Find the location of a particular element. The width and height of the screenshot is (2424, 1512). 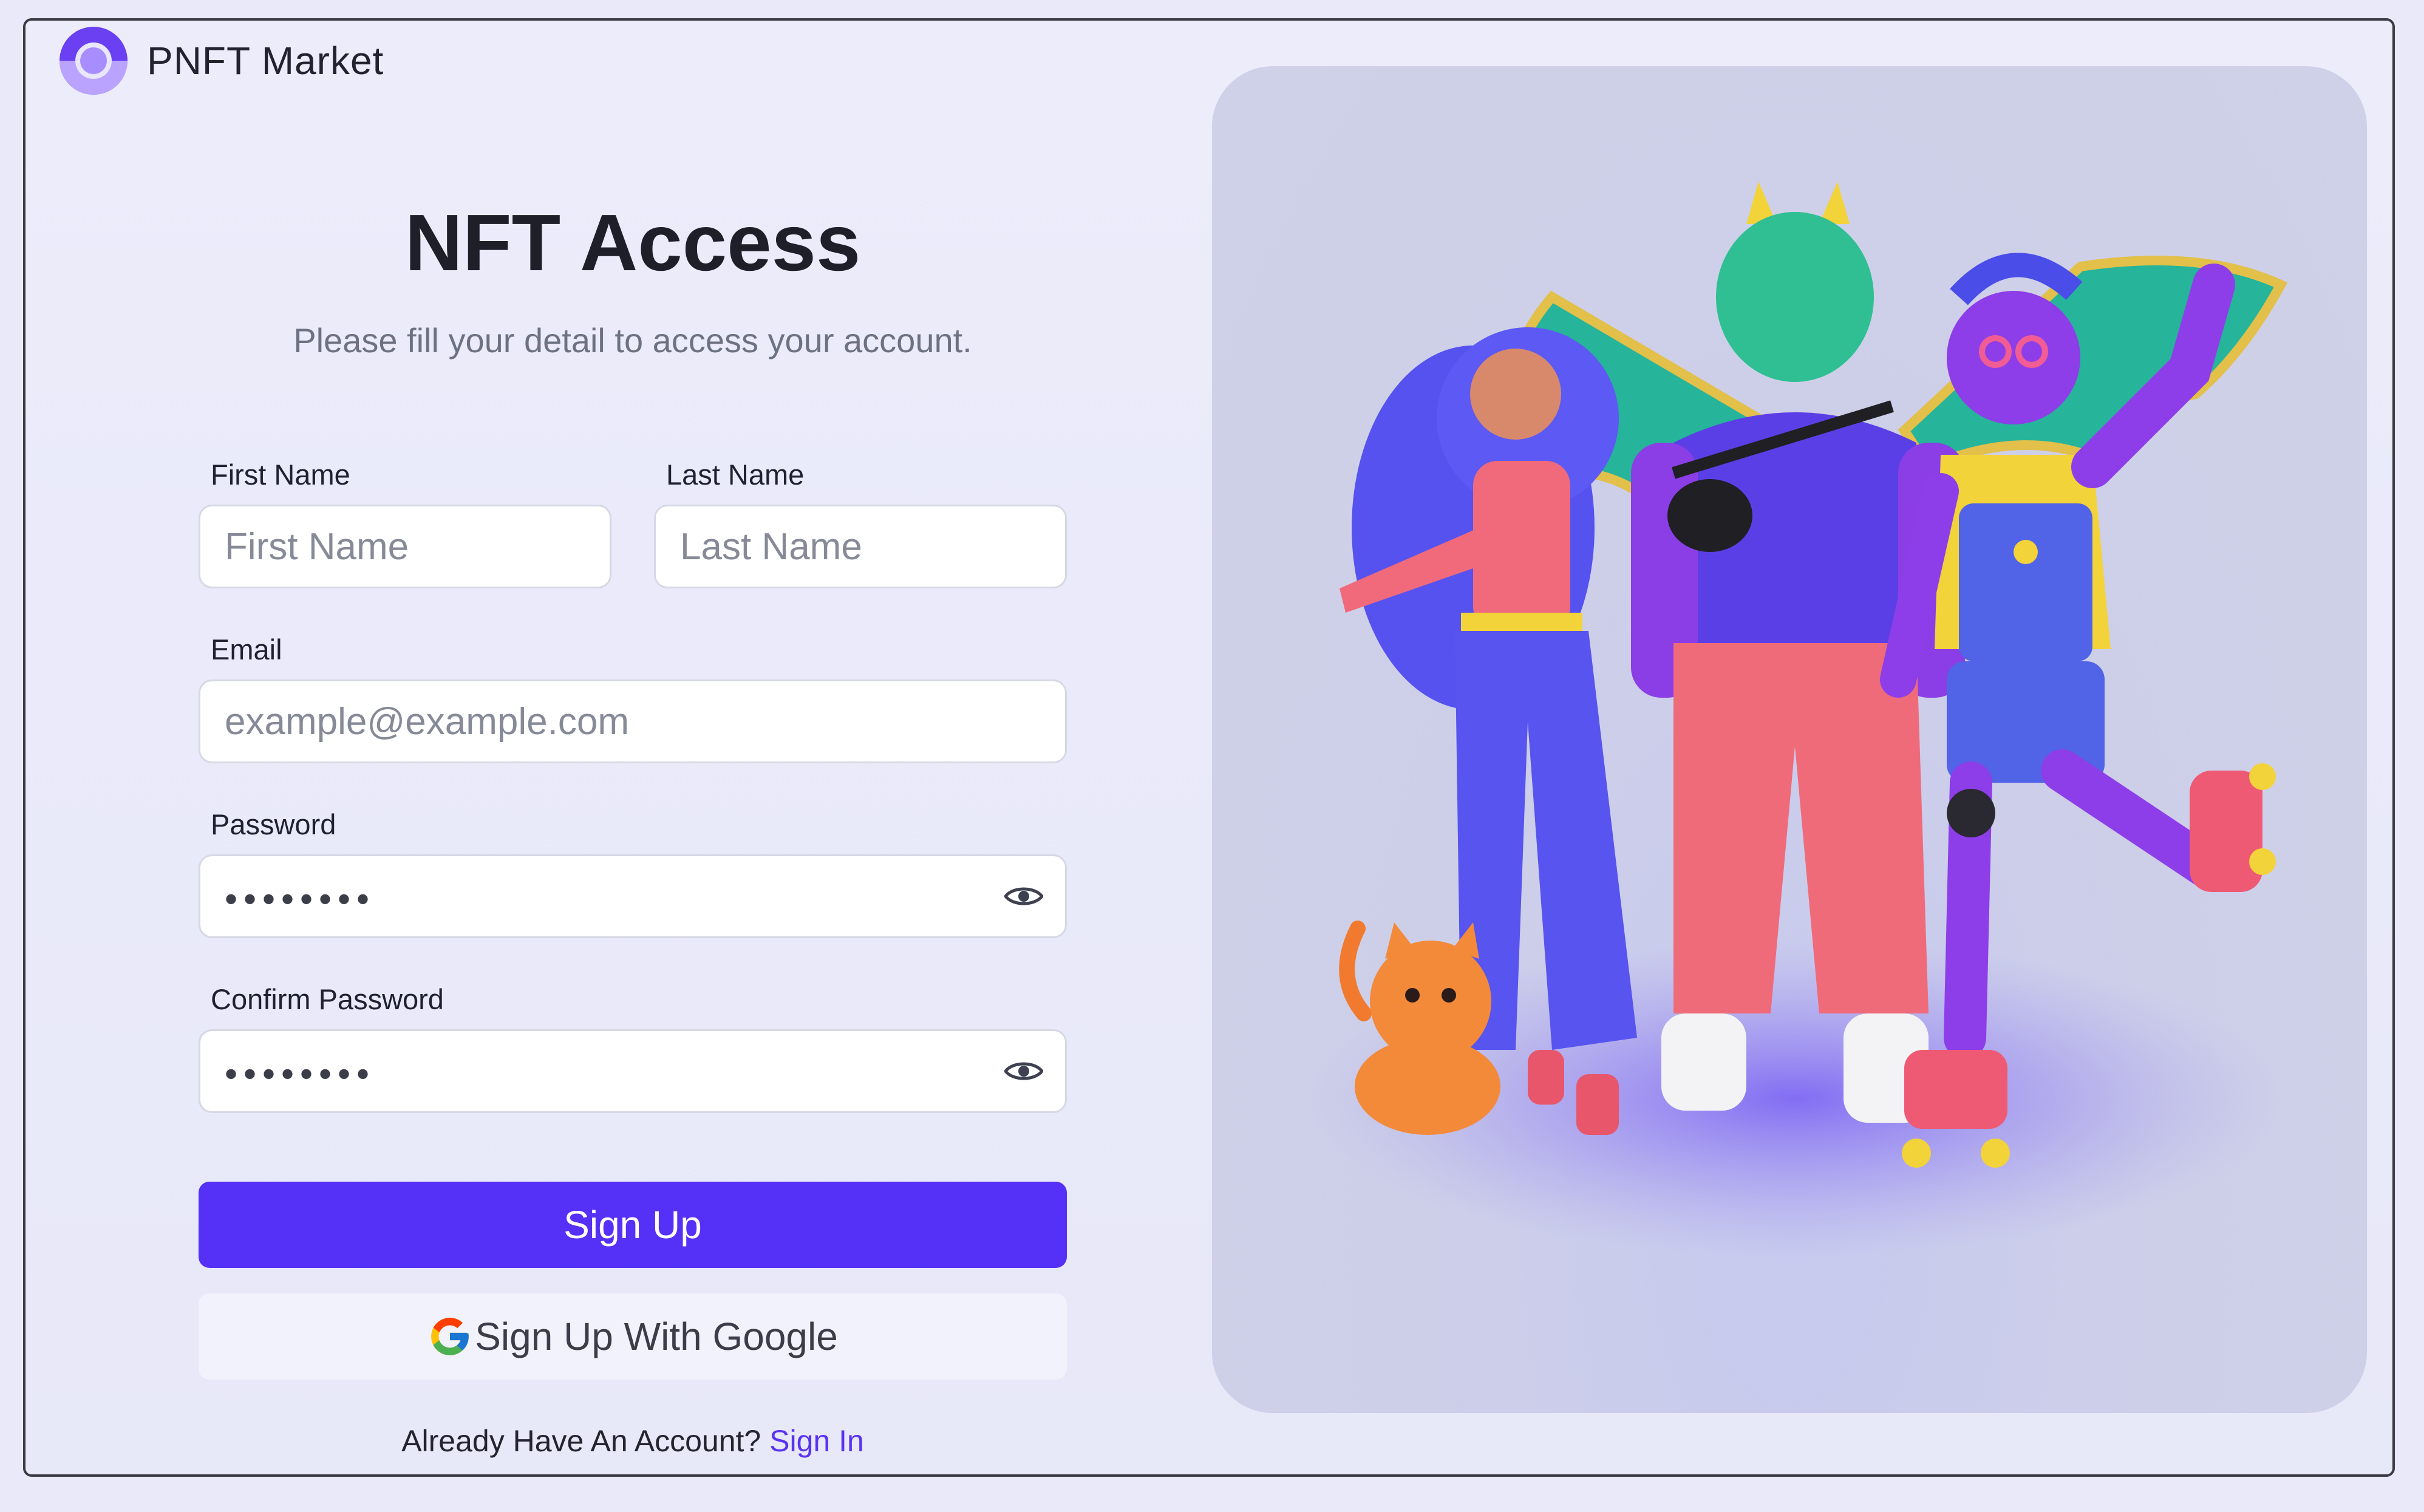

sign-up-button: Sign Up is located at coordinates (633, 1225).